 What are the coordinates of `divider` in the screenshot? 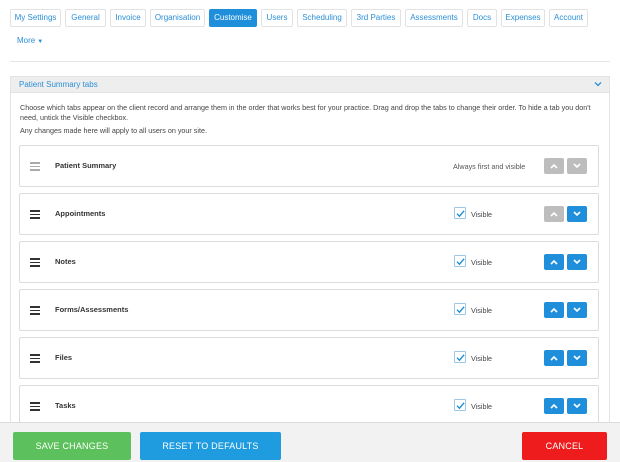 It's located at (310, 61).